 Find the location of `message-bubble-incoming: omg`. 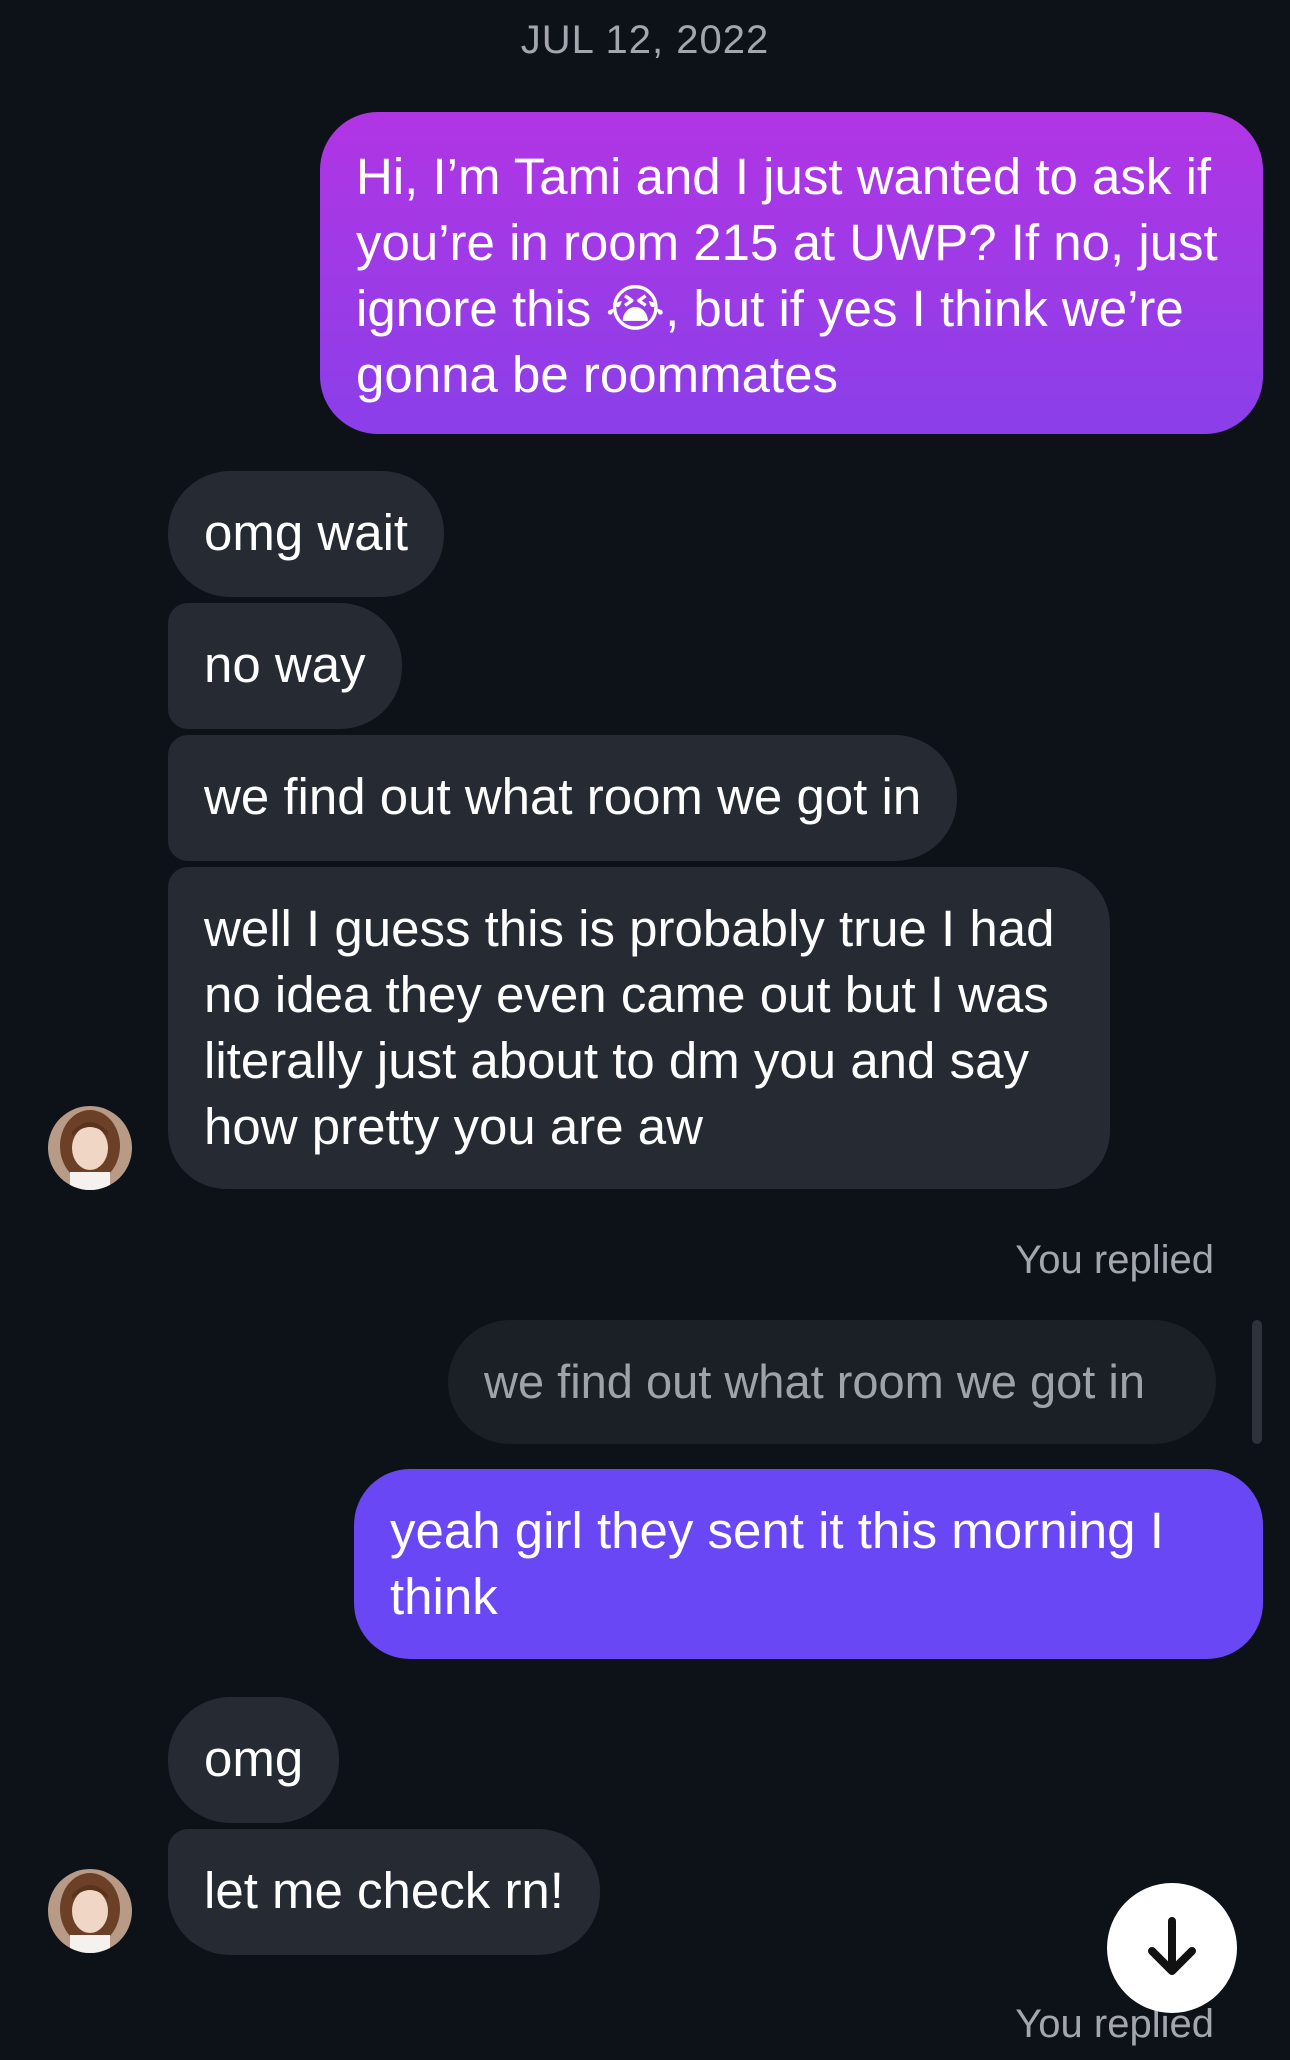

message-bubble-incoming: omg is located at coordinates (254, 1760).